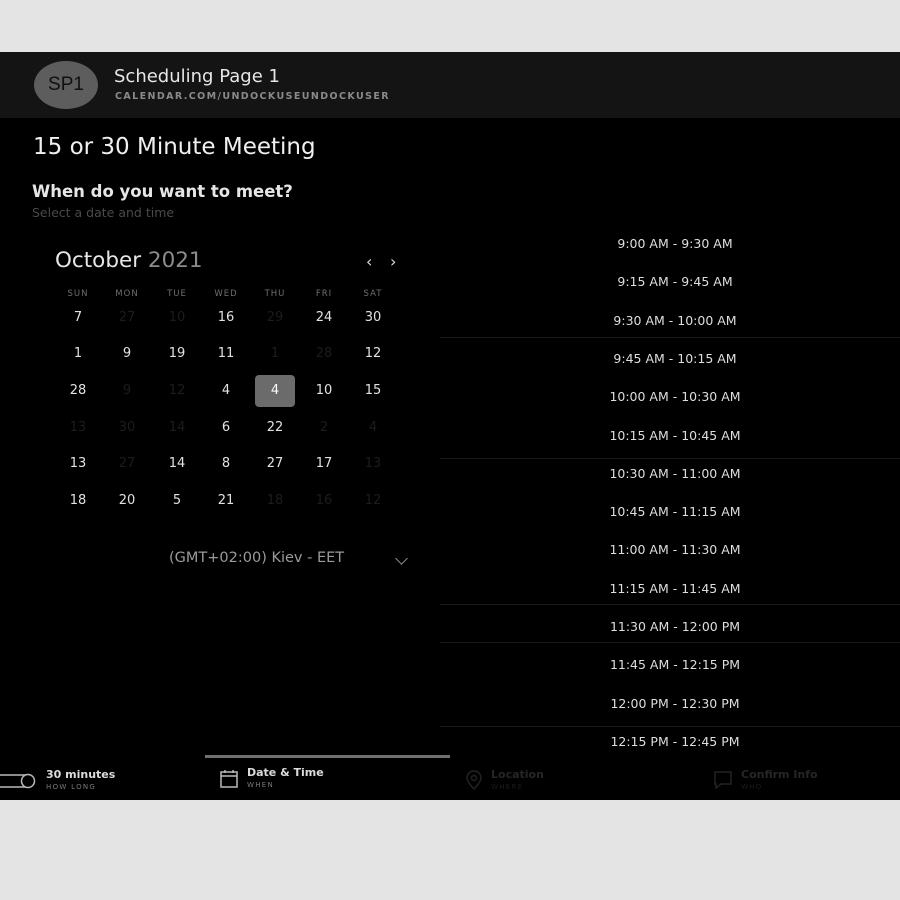 This screenshot has width=900, height=900. I want to click on step-location-label: Location, so click(517, 774).